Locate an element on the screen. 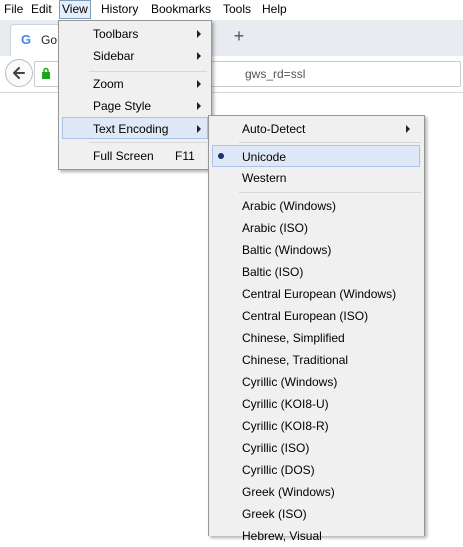 The width and height of the screenshot is (463, 547). back-button is located at coordinates (19, 73).